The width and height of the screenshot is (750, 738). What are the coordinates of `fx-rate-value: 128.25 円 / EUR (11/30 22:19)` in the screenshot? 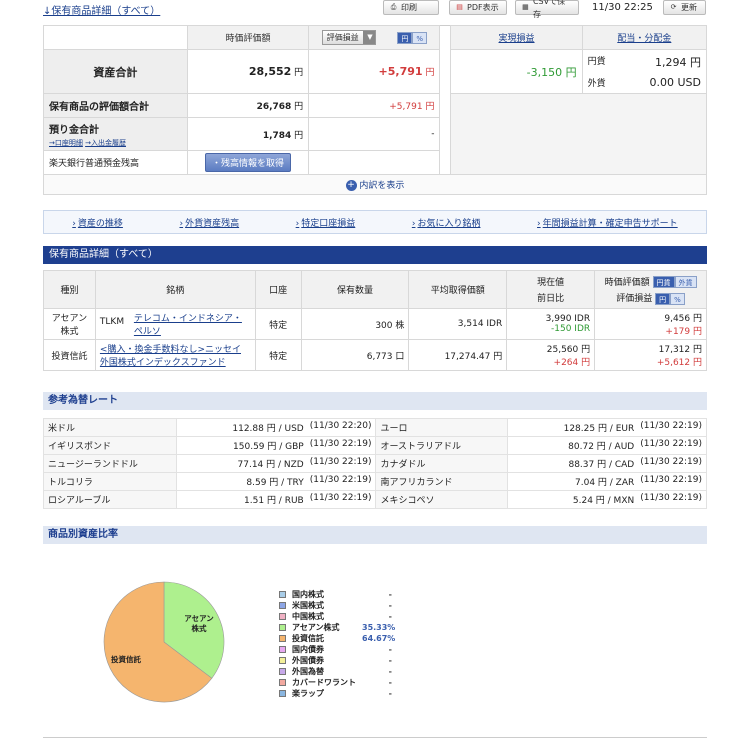 It's located at (607, 427).